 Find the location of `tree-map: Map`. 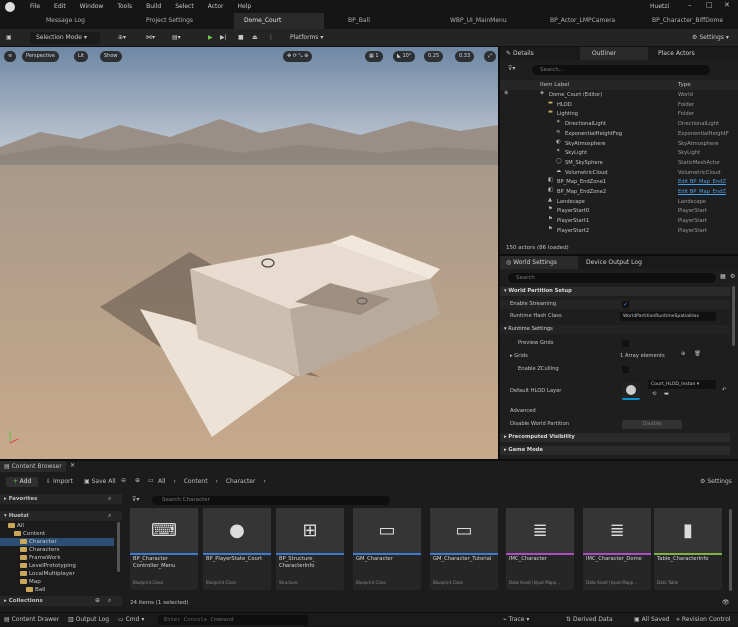

tree-map: Map is located at coordinates (30, 582).